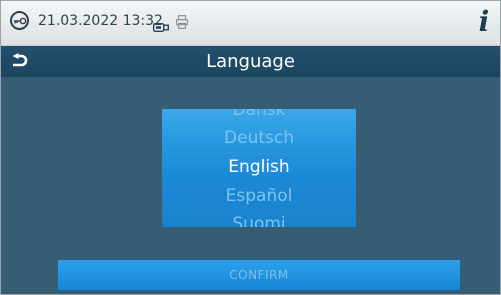 The image size is (501, 295). What do you see at coordinates (182, 23) in the screenshot?
I see `printer-icon` at bounding box center [182, 23].